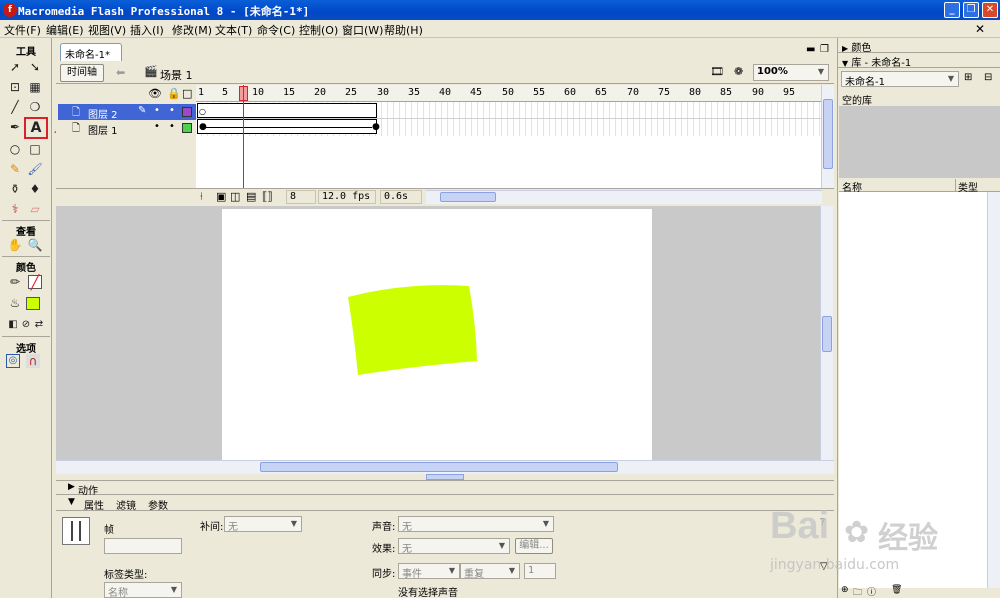 This screenshot has width=1000, height=598. I want to click on panel-restore-icon: ❐, so click(824, 49).